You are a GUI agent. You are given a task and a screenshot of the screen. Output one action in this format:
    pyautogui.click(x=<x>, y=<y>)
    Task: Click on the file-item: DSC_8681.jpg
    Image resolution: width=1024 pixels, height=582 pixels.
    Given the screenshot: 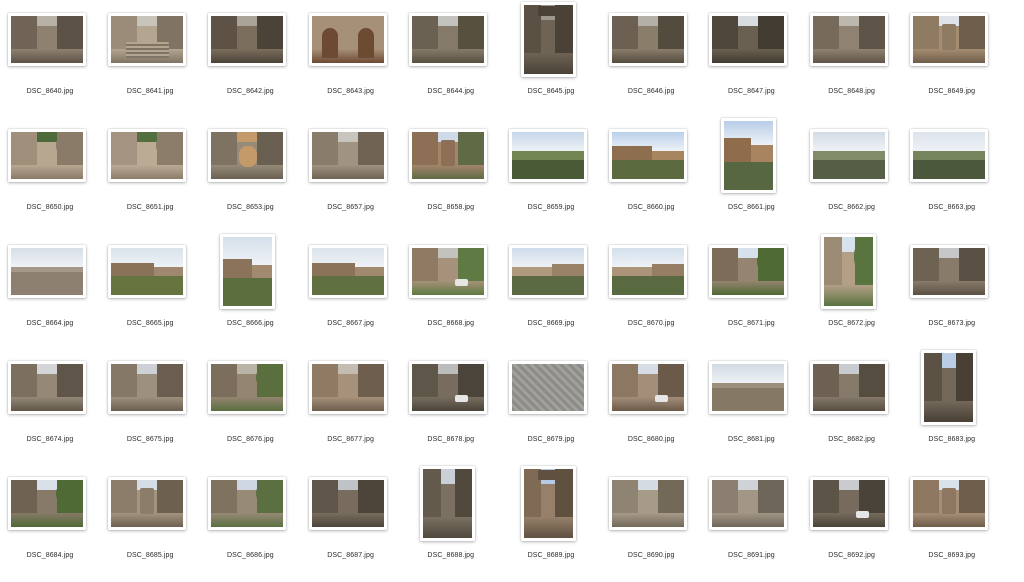 What is the action you would take?
    pyautogui.click(x=751, y=408)
    